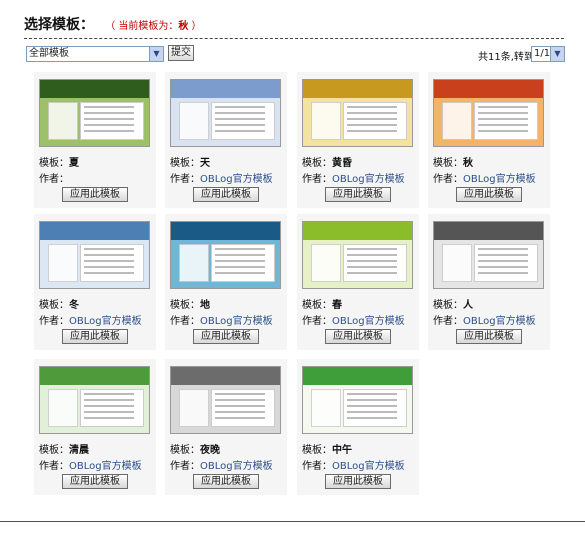 The width and height of the screenshot is (585, 558). Describe the element at coordinates (95, 140) in the screenshot. I see `template-card: 模板：夏 作者： 应用此模板` at that location.